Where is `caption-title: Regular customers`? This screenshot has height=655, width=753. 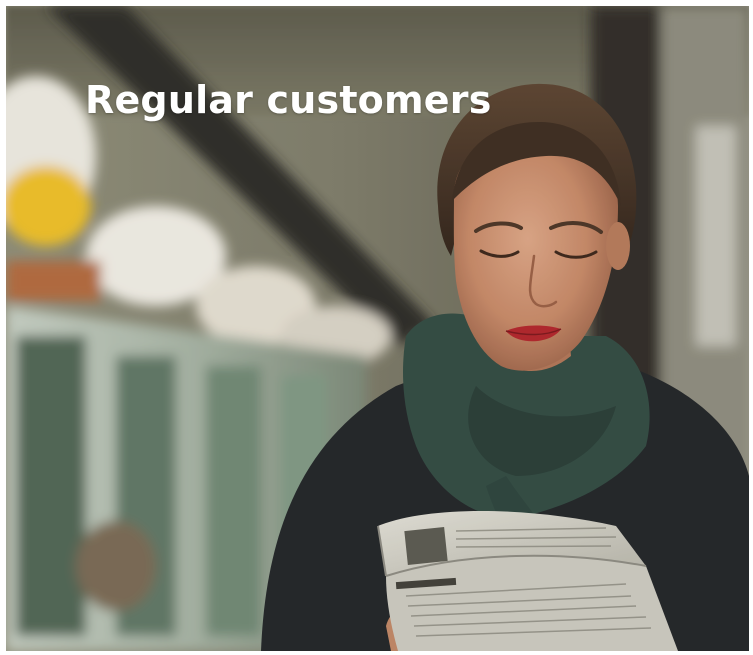
caption-title: Regular customers is located at coordinates (288, 100).